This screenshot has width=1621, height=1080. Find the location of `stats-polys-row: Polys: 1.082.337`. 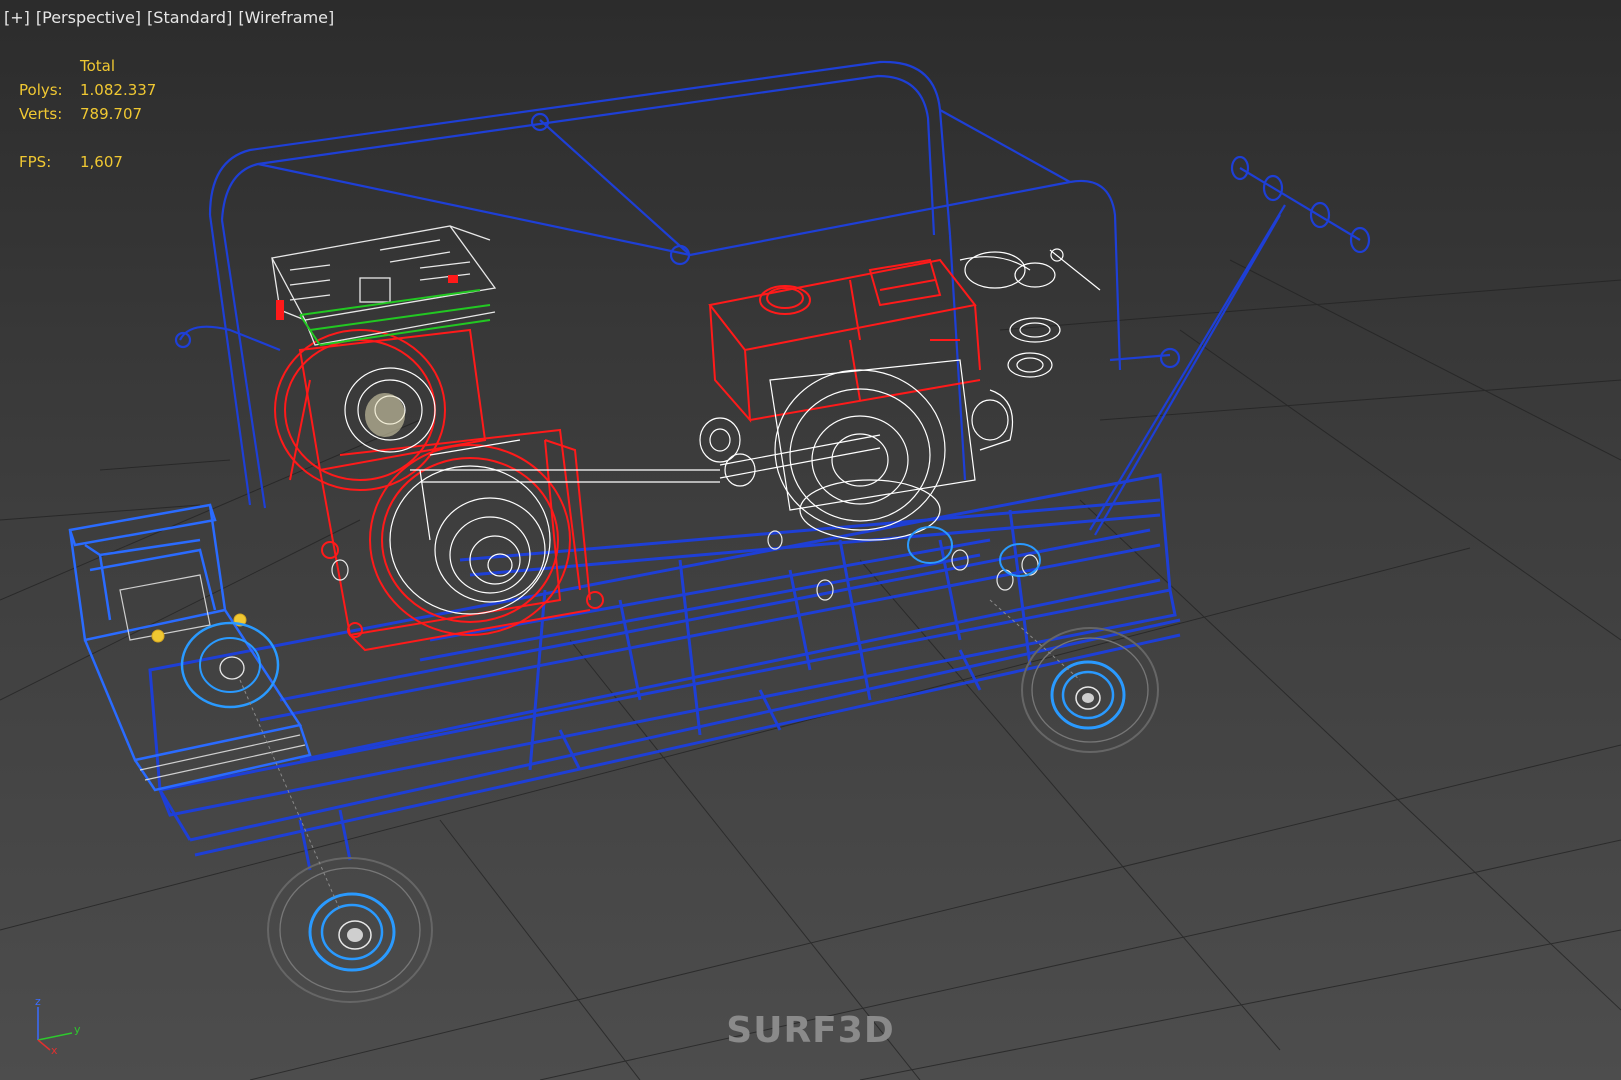

stats-polys-row: Polys: 1.082.337 is located at coordinates (87, 90).